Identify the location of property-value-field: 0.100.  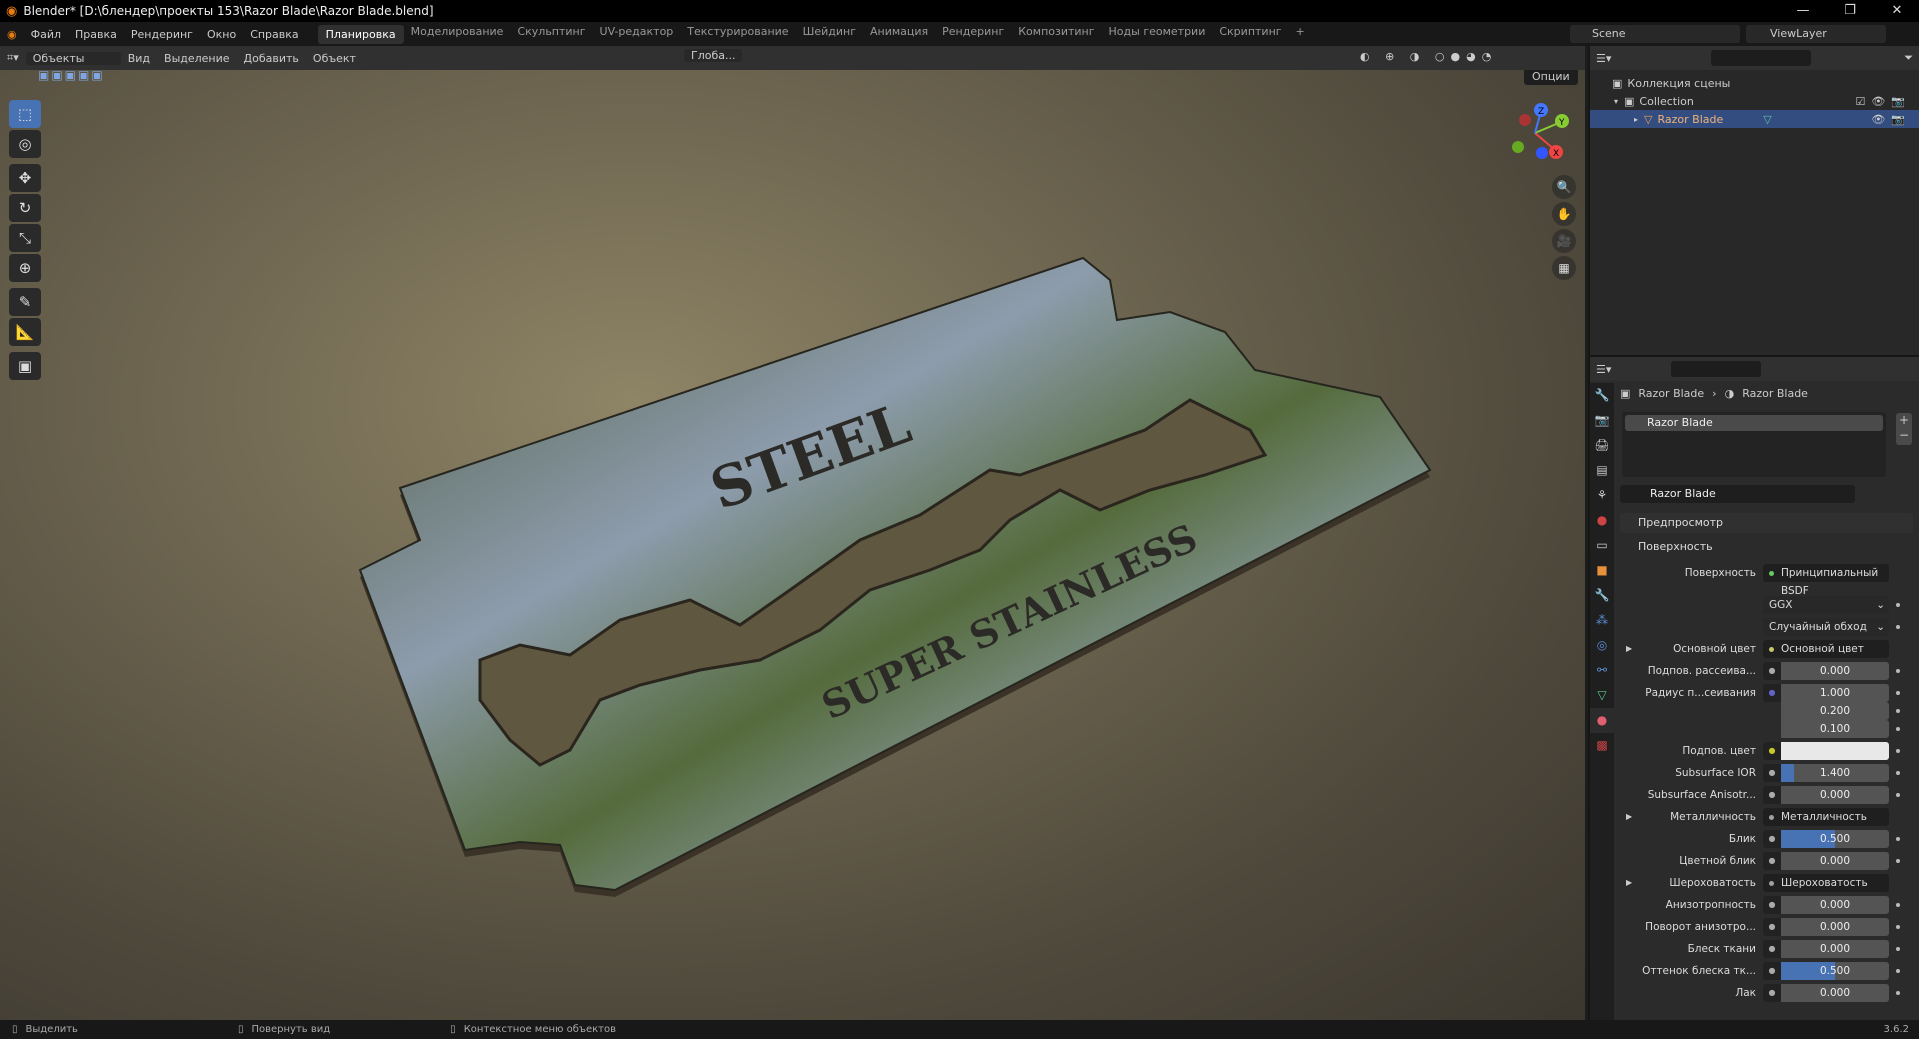
(1835, 729).